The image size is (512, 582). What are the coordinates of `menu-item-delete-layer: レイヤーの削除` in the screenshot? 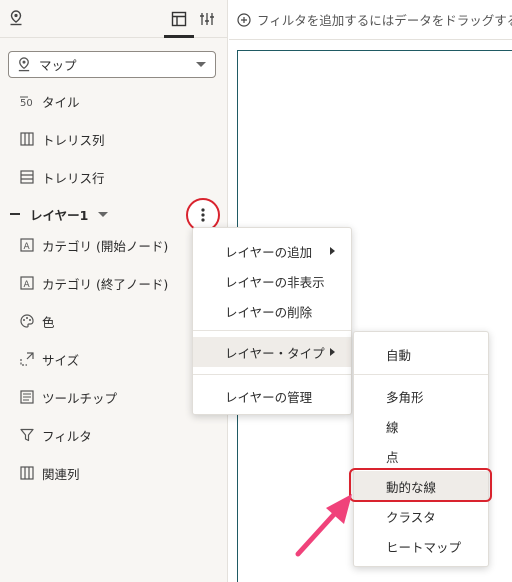 It's located at (272, 311).